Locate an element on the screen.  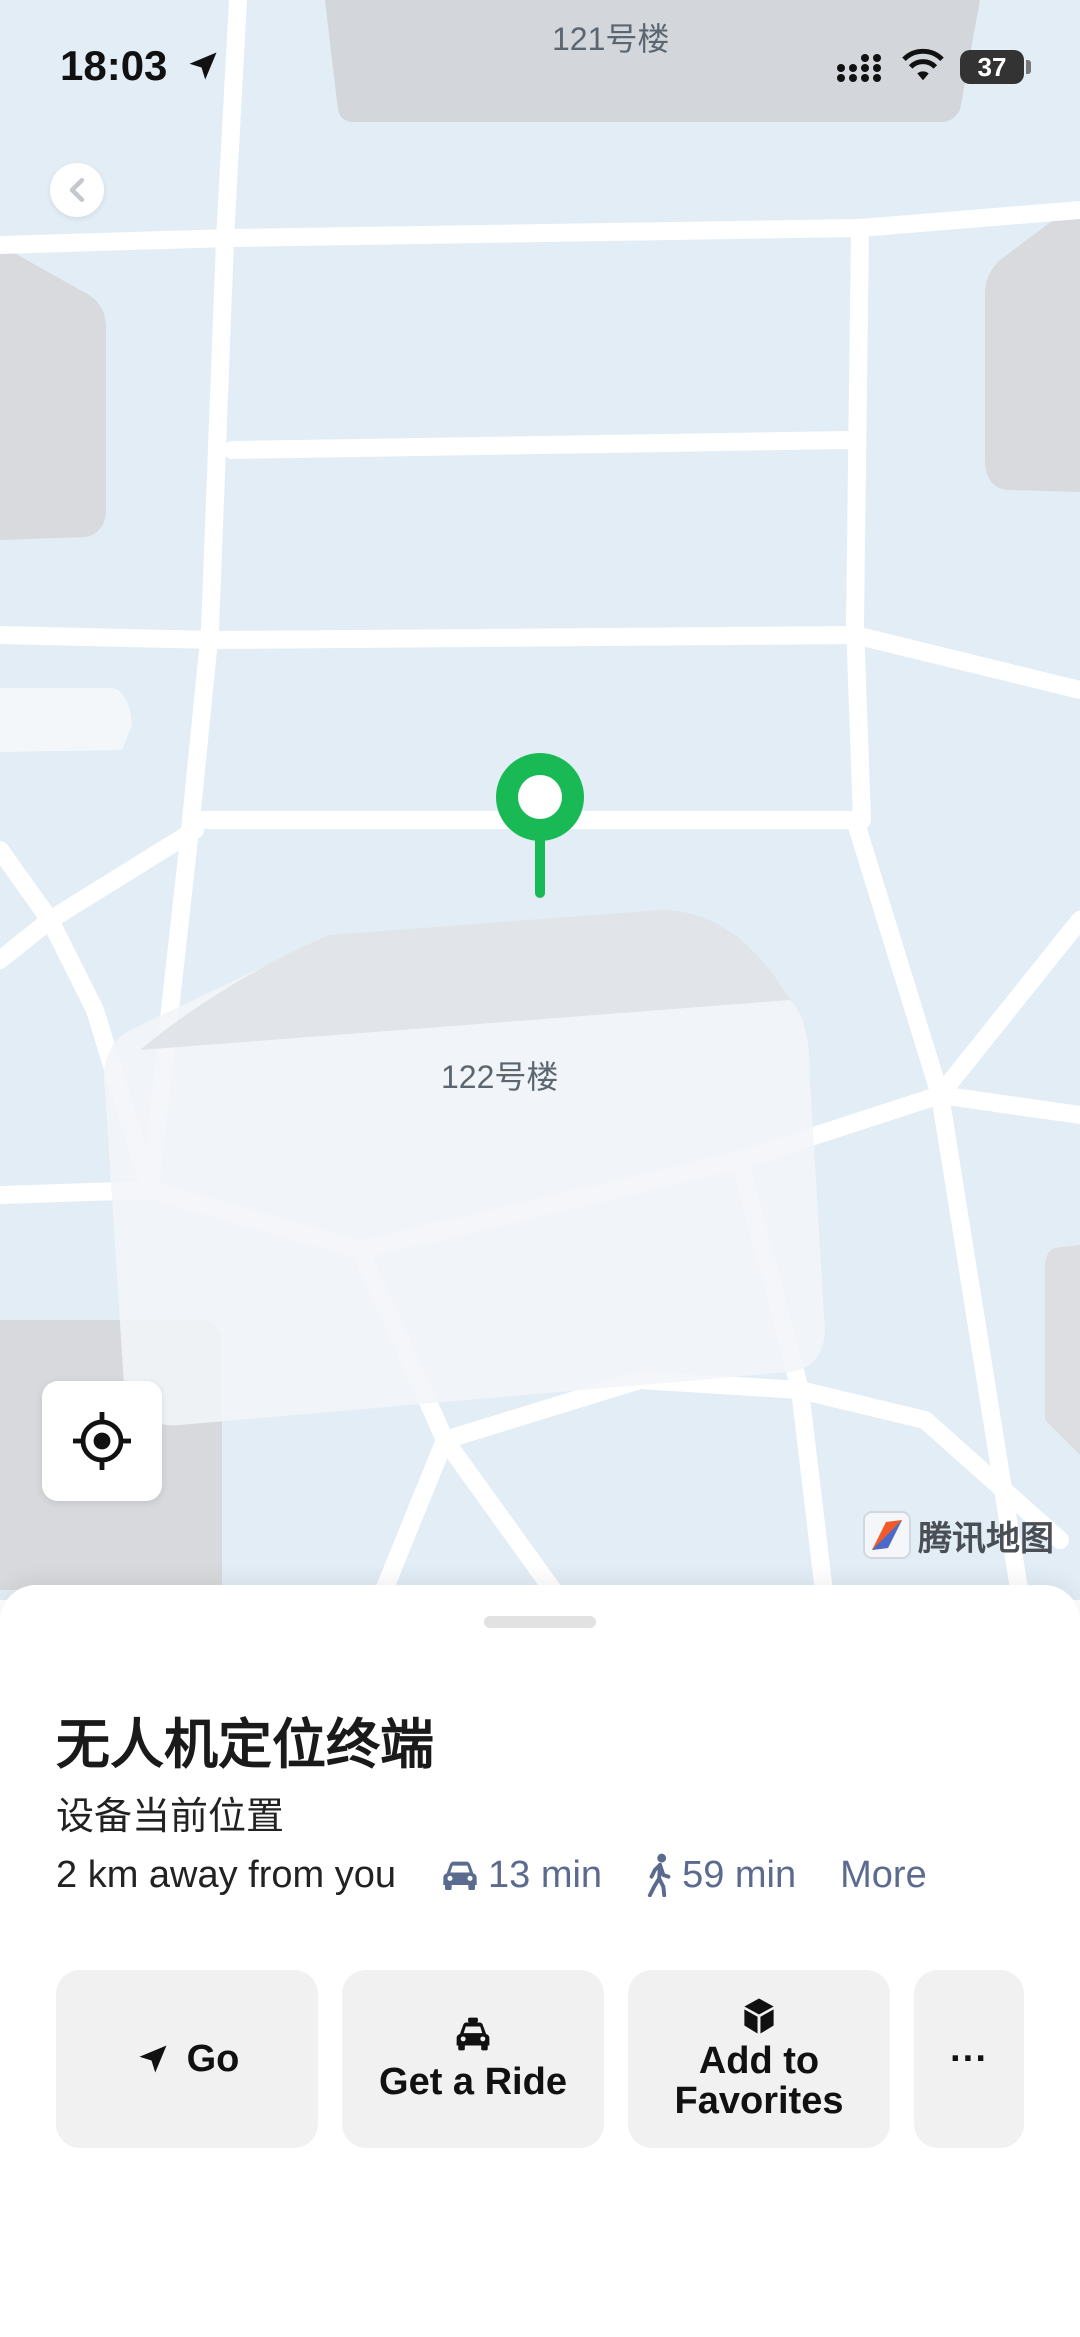
get-a-ride-label: Get a Ride is located at coordinates (473, 2082).